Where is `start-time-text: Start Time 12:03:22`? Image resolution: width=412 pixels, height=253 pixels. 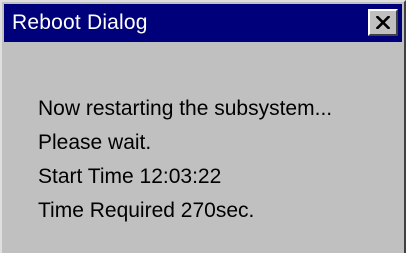
start-time-text: Start Time 12:03:22 is located at coordinates (130, 176).